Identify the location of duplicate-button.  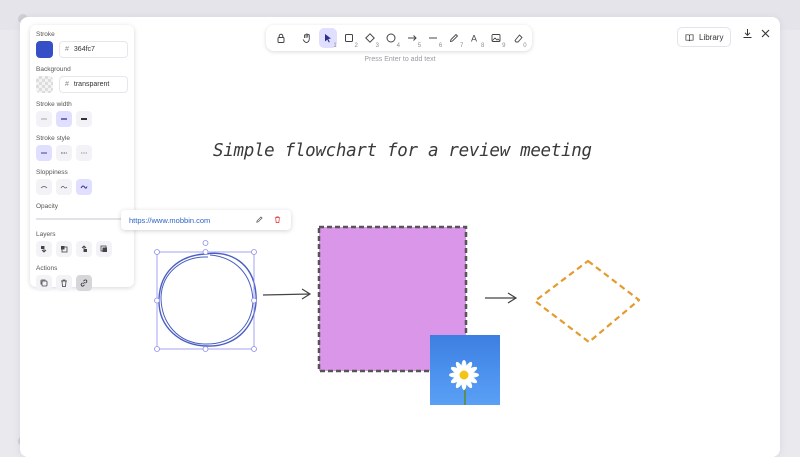
(44, 283).